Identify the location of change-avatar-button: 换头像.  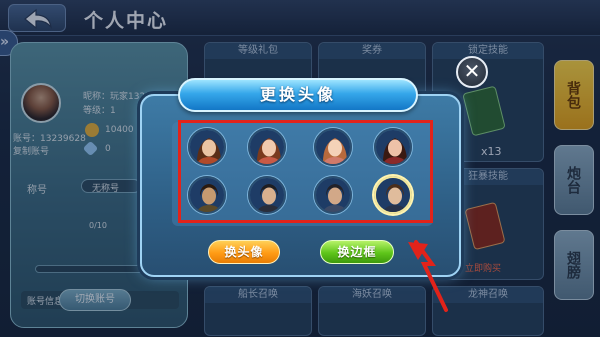
(244, 252).